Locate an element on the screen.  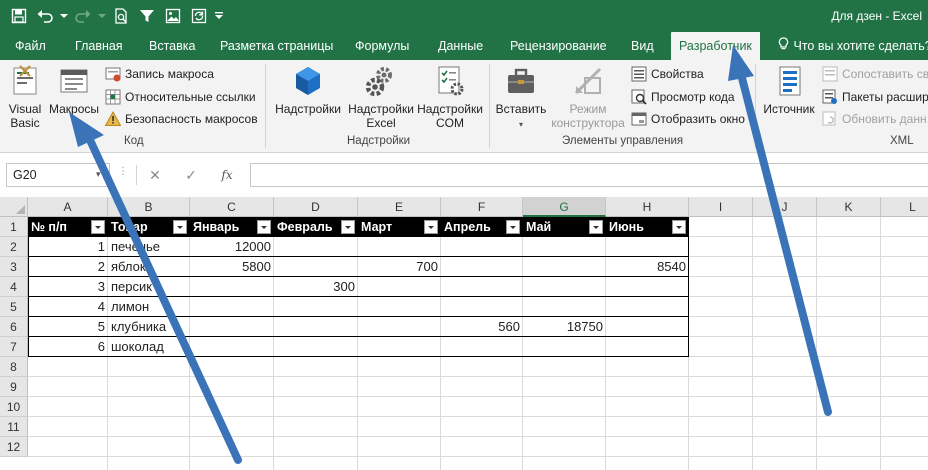
tell-me-box: Что вы хотите сделать? is located at coordinates (853, 46).